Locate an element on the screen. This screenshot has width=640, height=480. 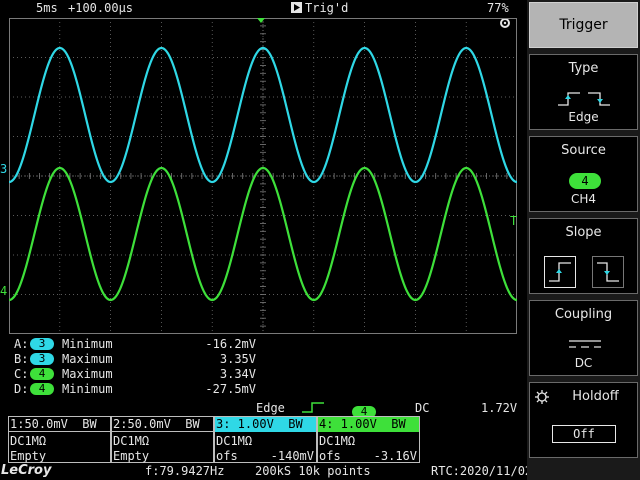
measurement-row: A: 3 Minimum -16.2mV is located at coordinates (139, 344).